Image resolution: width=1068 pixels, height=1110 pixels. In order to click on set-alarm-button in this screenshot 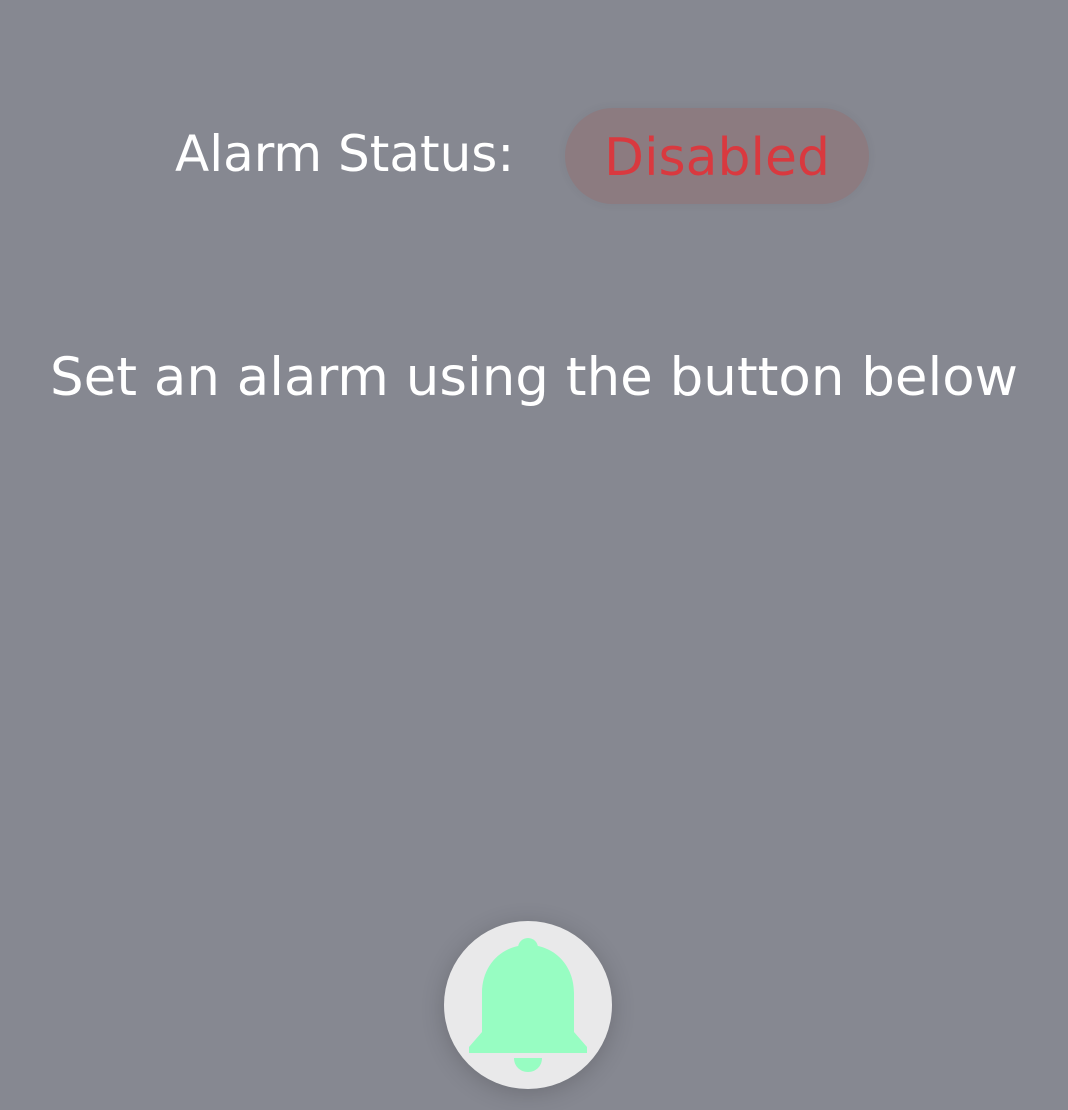, I will do `click(528, 1005)`.